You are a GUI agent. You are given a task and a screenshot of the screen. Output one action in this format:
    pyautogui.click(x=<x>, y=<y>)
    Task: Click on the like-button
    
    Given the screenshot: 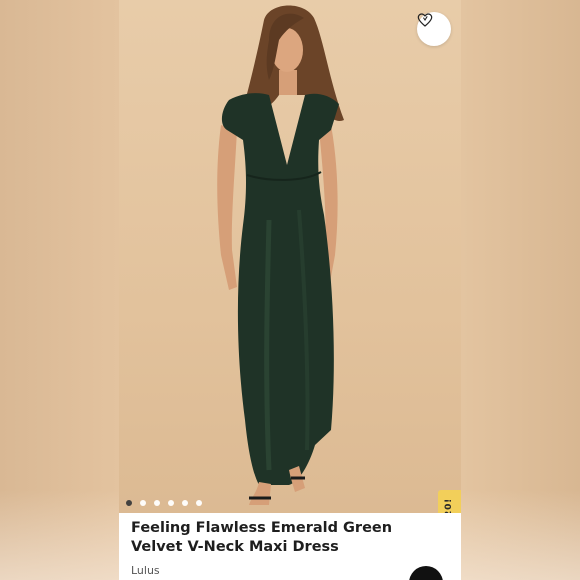 What is the action you would take?
    pyautogui.click(x=434, y=29)
    